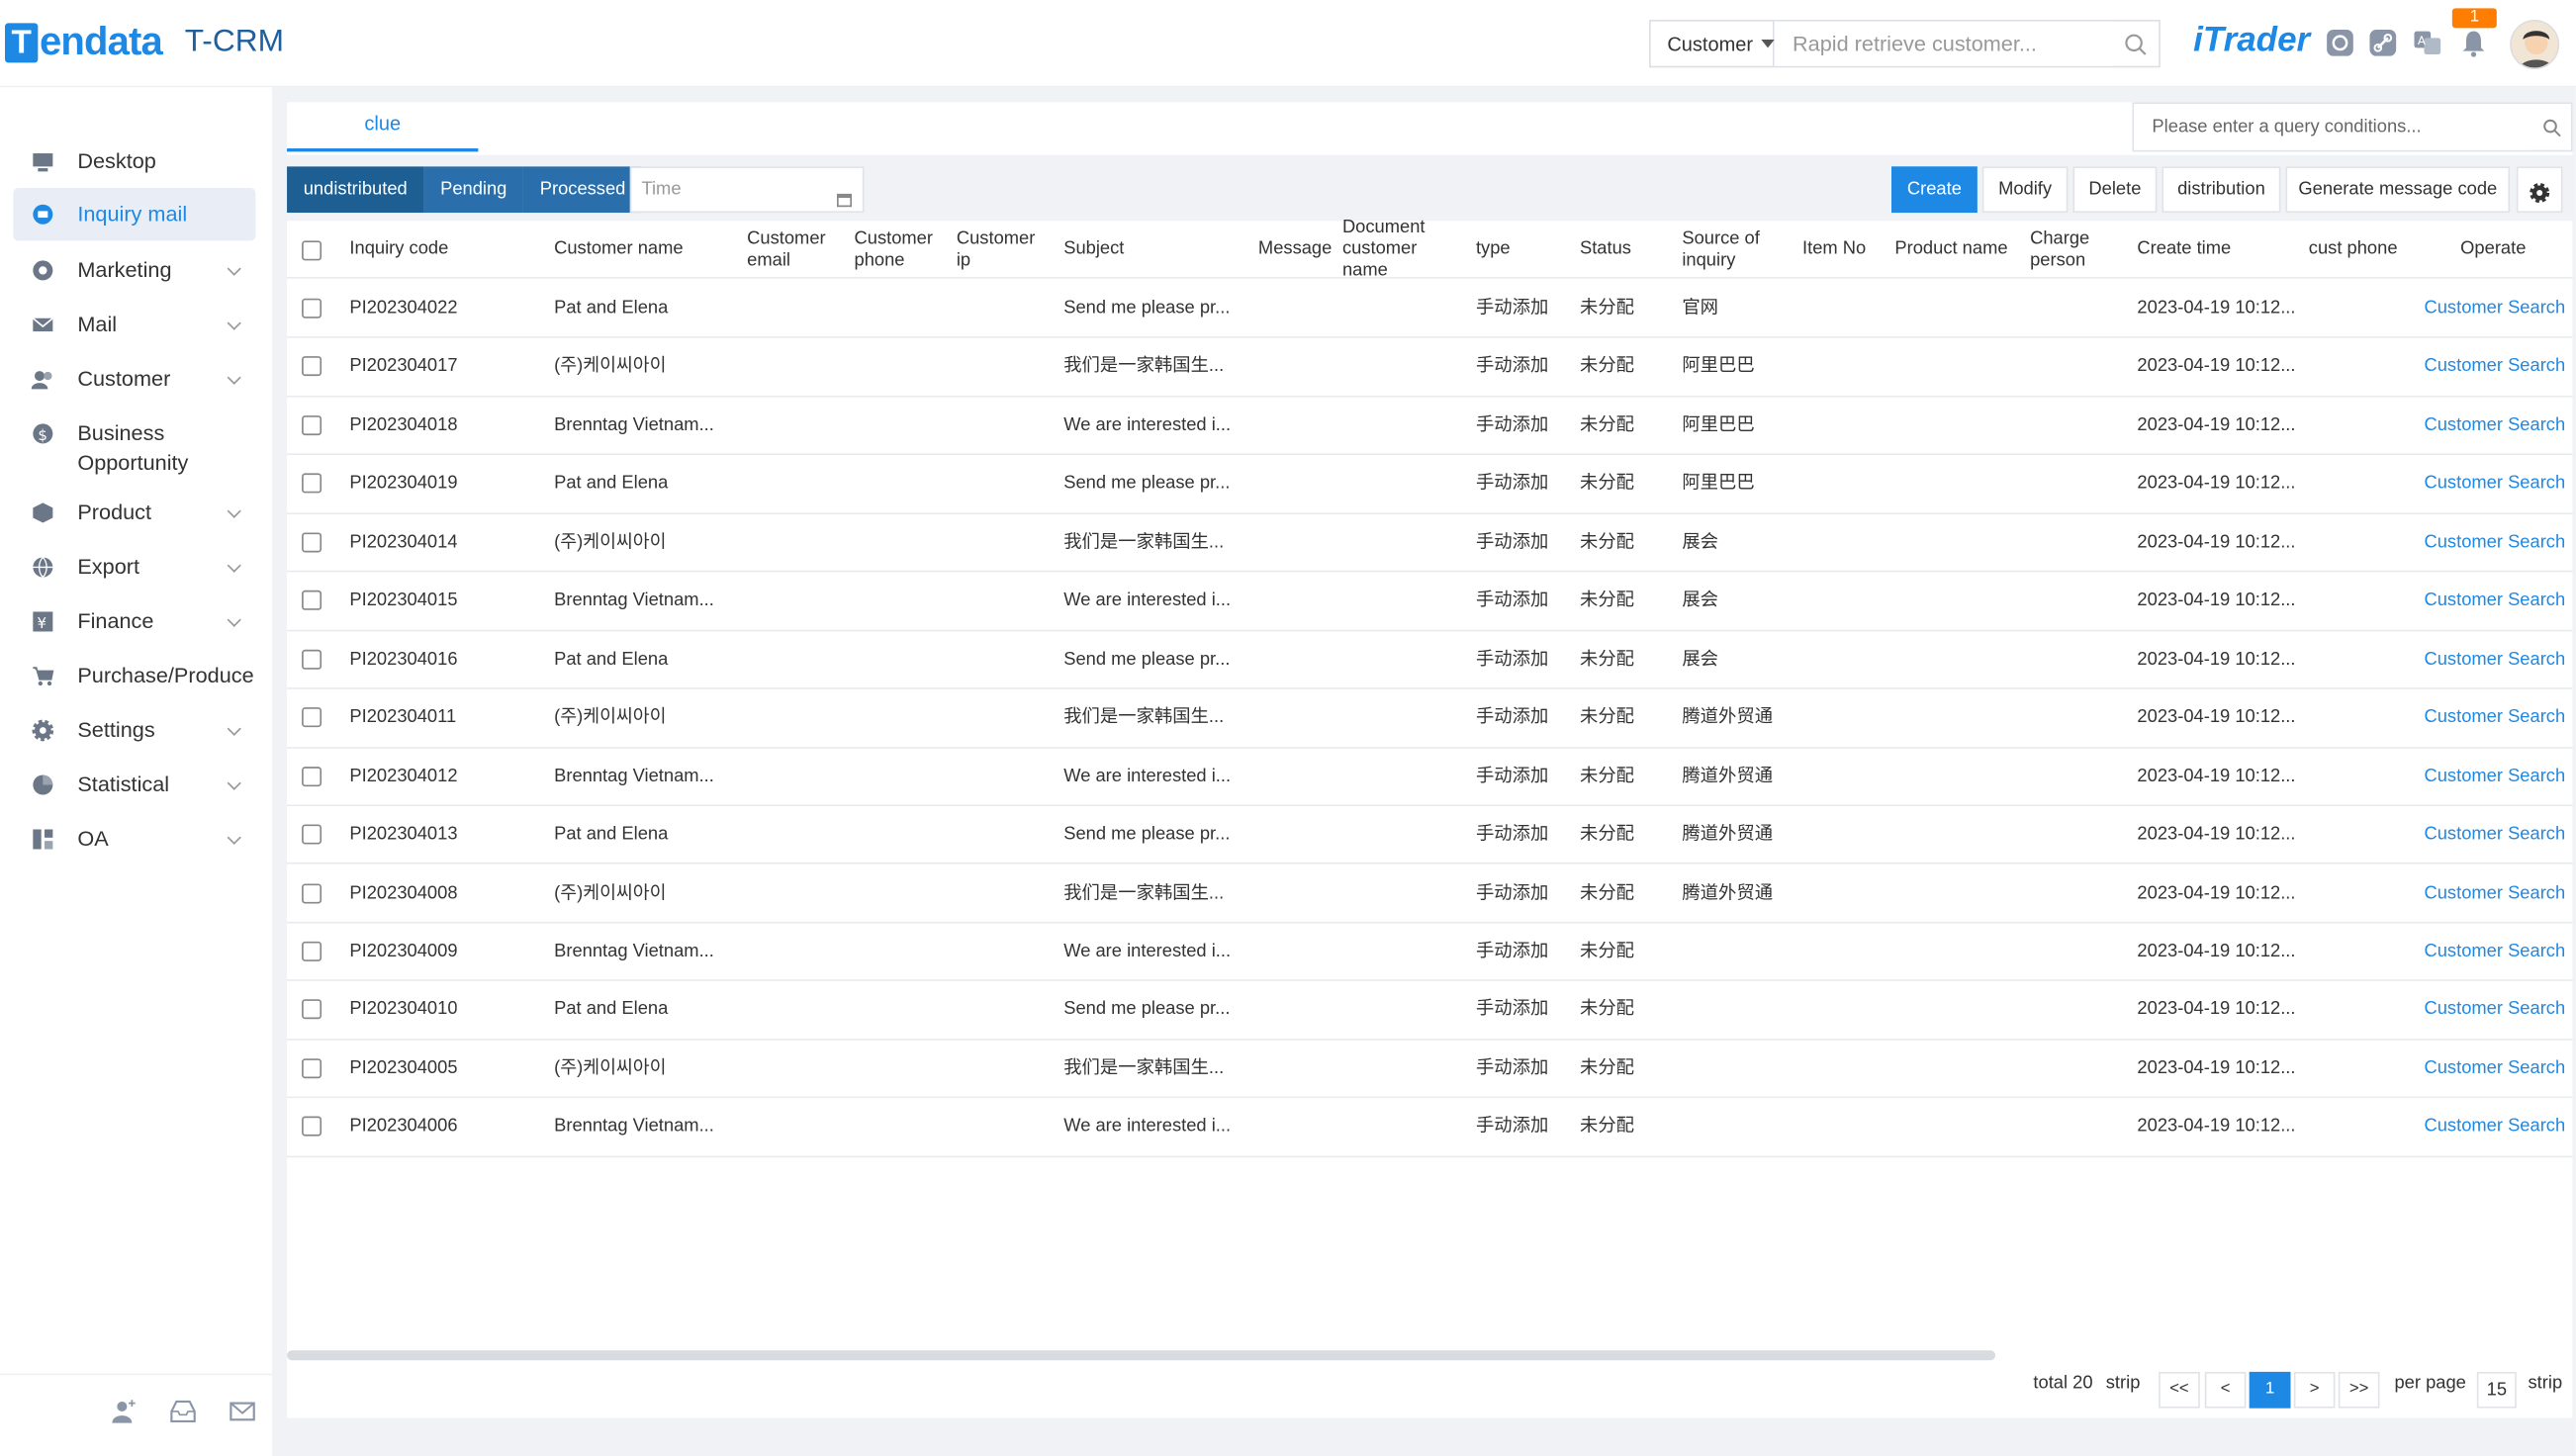 This screenshot has height=1456, width=2576. I want to click on col-source-of-inquiry: Source of inquiry, so click(1727, 249).